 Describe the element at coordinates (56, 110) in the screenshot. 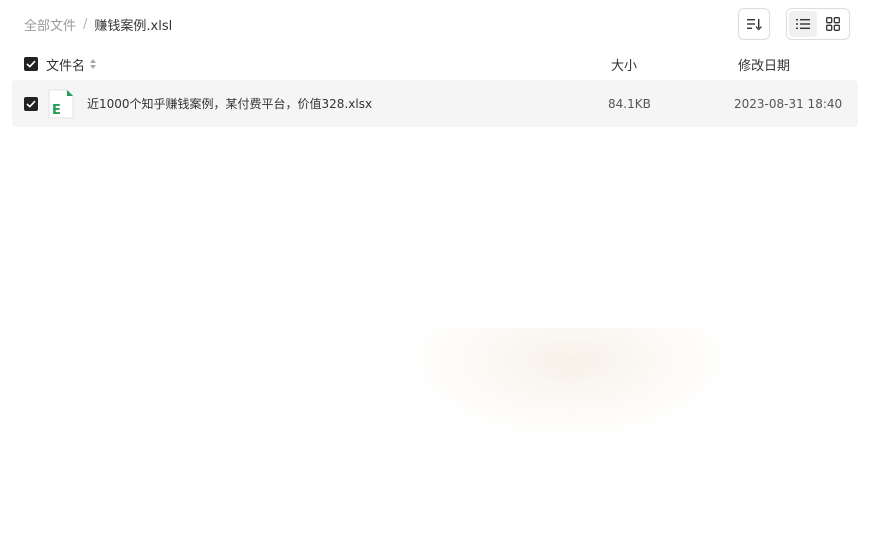

I see `svg-text: E` at that location.